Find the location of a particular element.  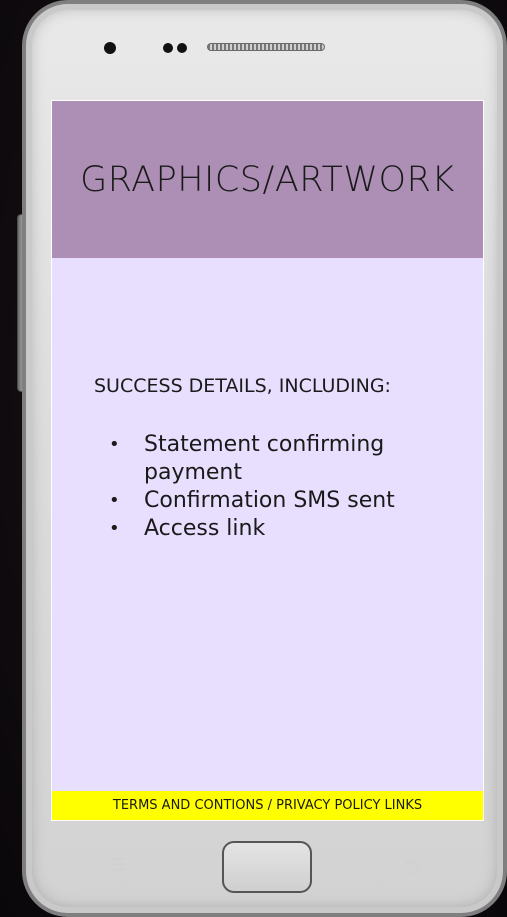

sensor-dot-right is located at coordinates (182, 48).